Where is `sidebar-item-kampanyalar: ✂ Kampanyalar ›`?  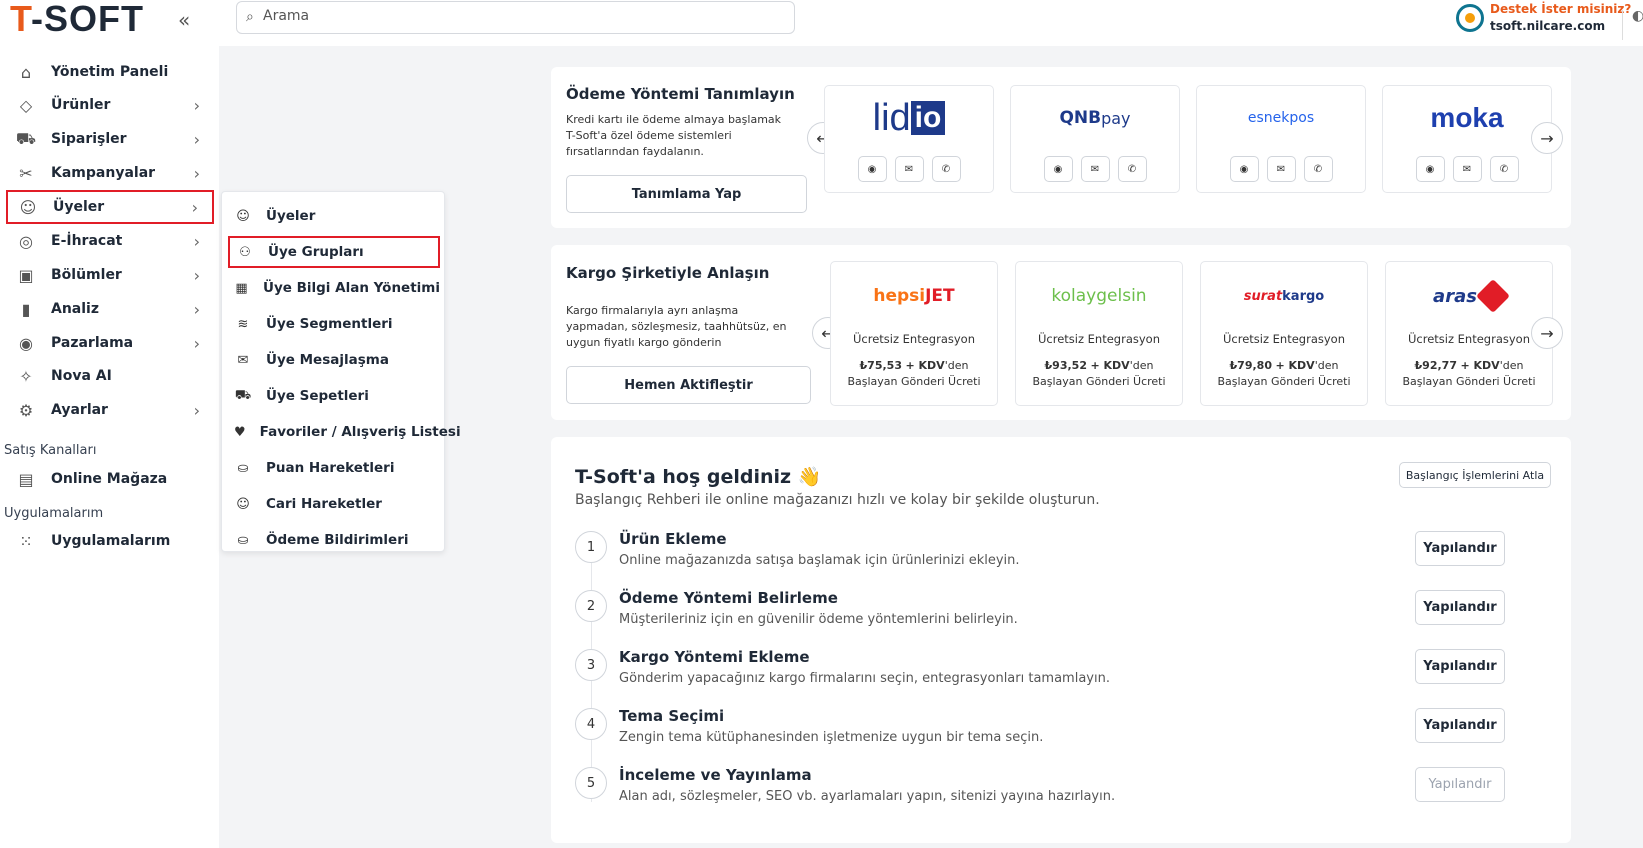
sidebar-item-kampanyalar: ✂ Kampanyalar › is located at coordinates (110, 173).